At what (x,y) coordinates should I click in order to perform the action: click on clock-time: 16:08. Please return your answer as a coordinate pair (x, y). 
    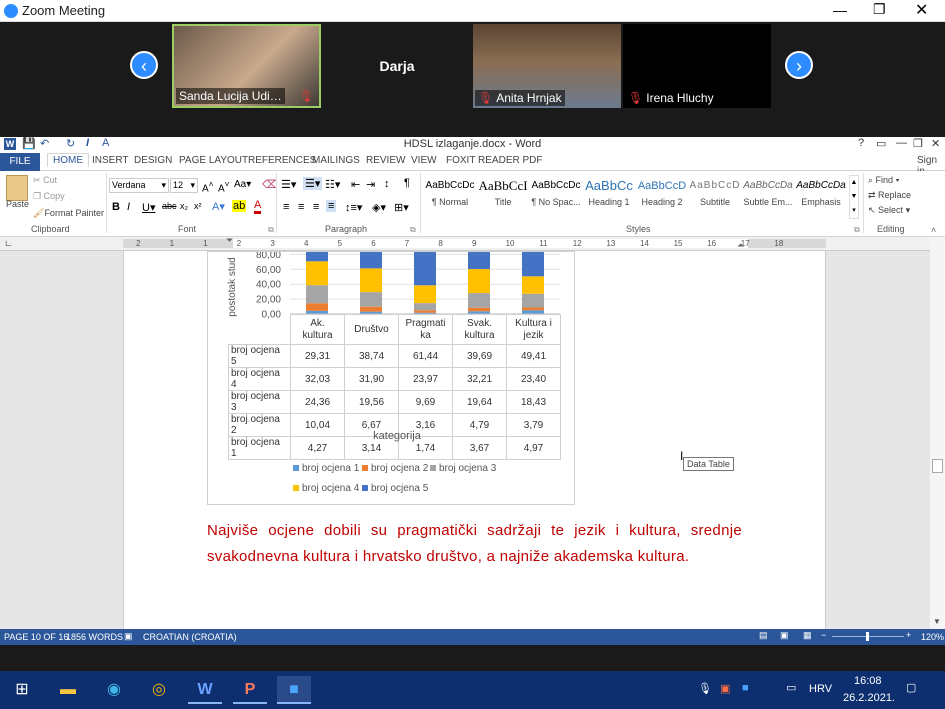
    Looking at the image, I should click on (868, 681).